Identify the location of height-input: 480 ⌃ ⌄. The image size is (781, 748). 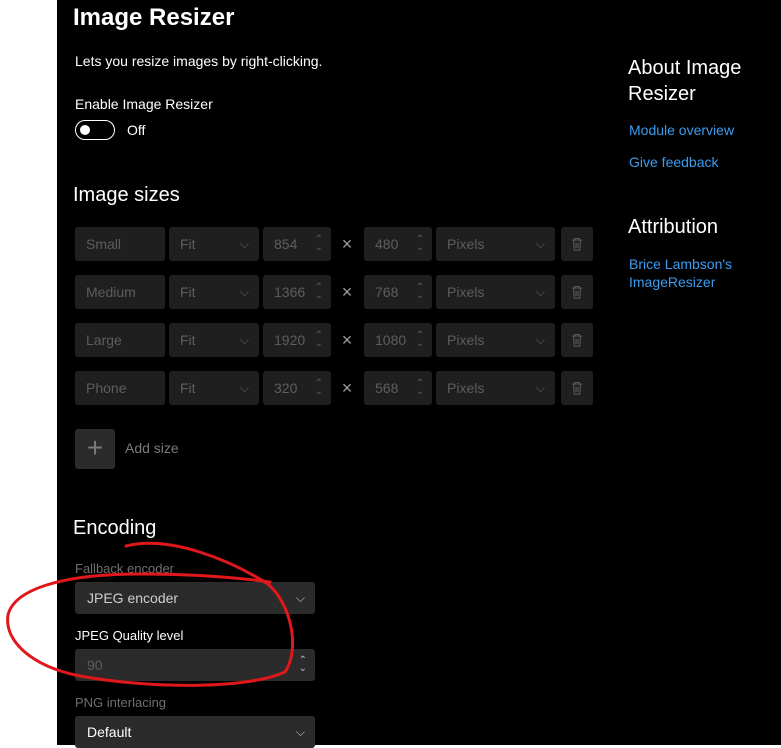
(398, 244).